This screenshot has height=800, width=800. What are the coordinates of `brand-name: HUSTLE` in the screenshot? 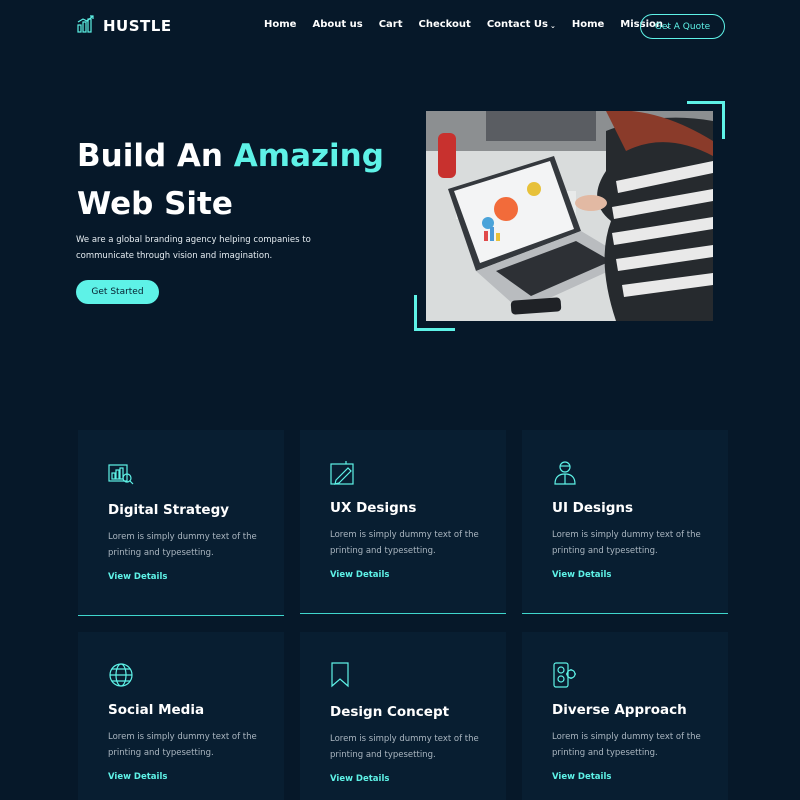 It's located at (137, 26).